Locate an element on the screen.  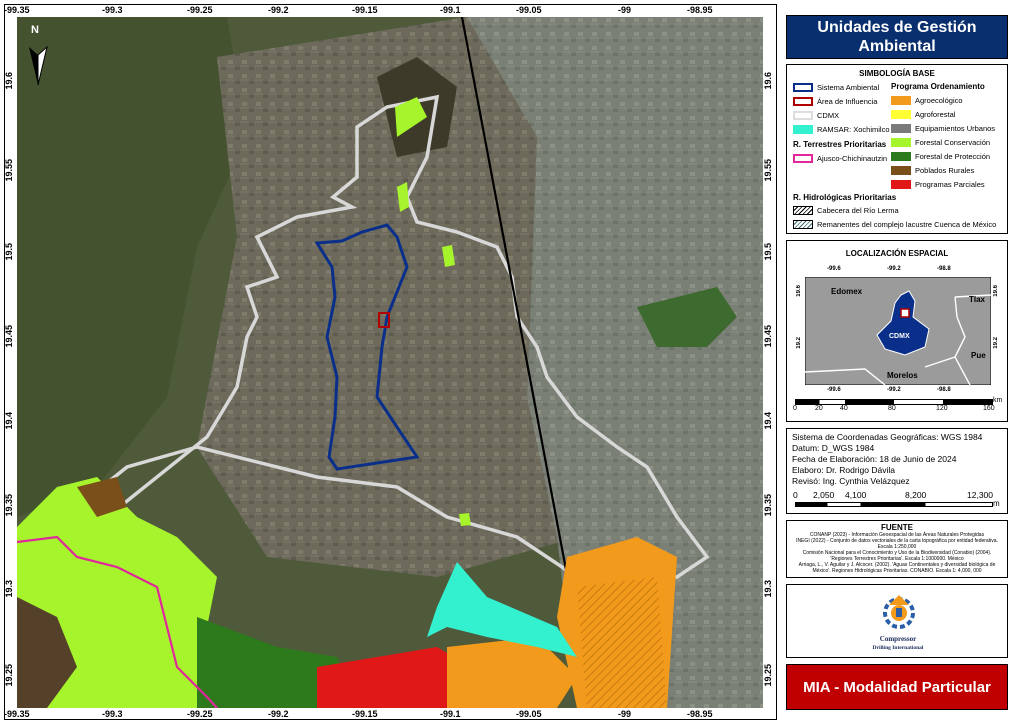
logo-line1: Compressor is located at coordinates (898, 639).